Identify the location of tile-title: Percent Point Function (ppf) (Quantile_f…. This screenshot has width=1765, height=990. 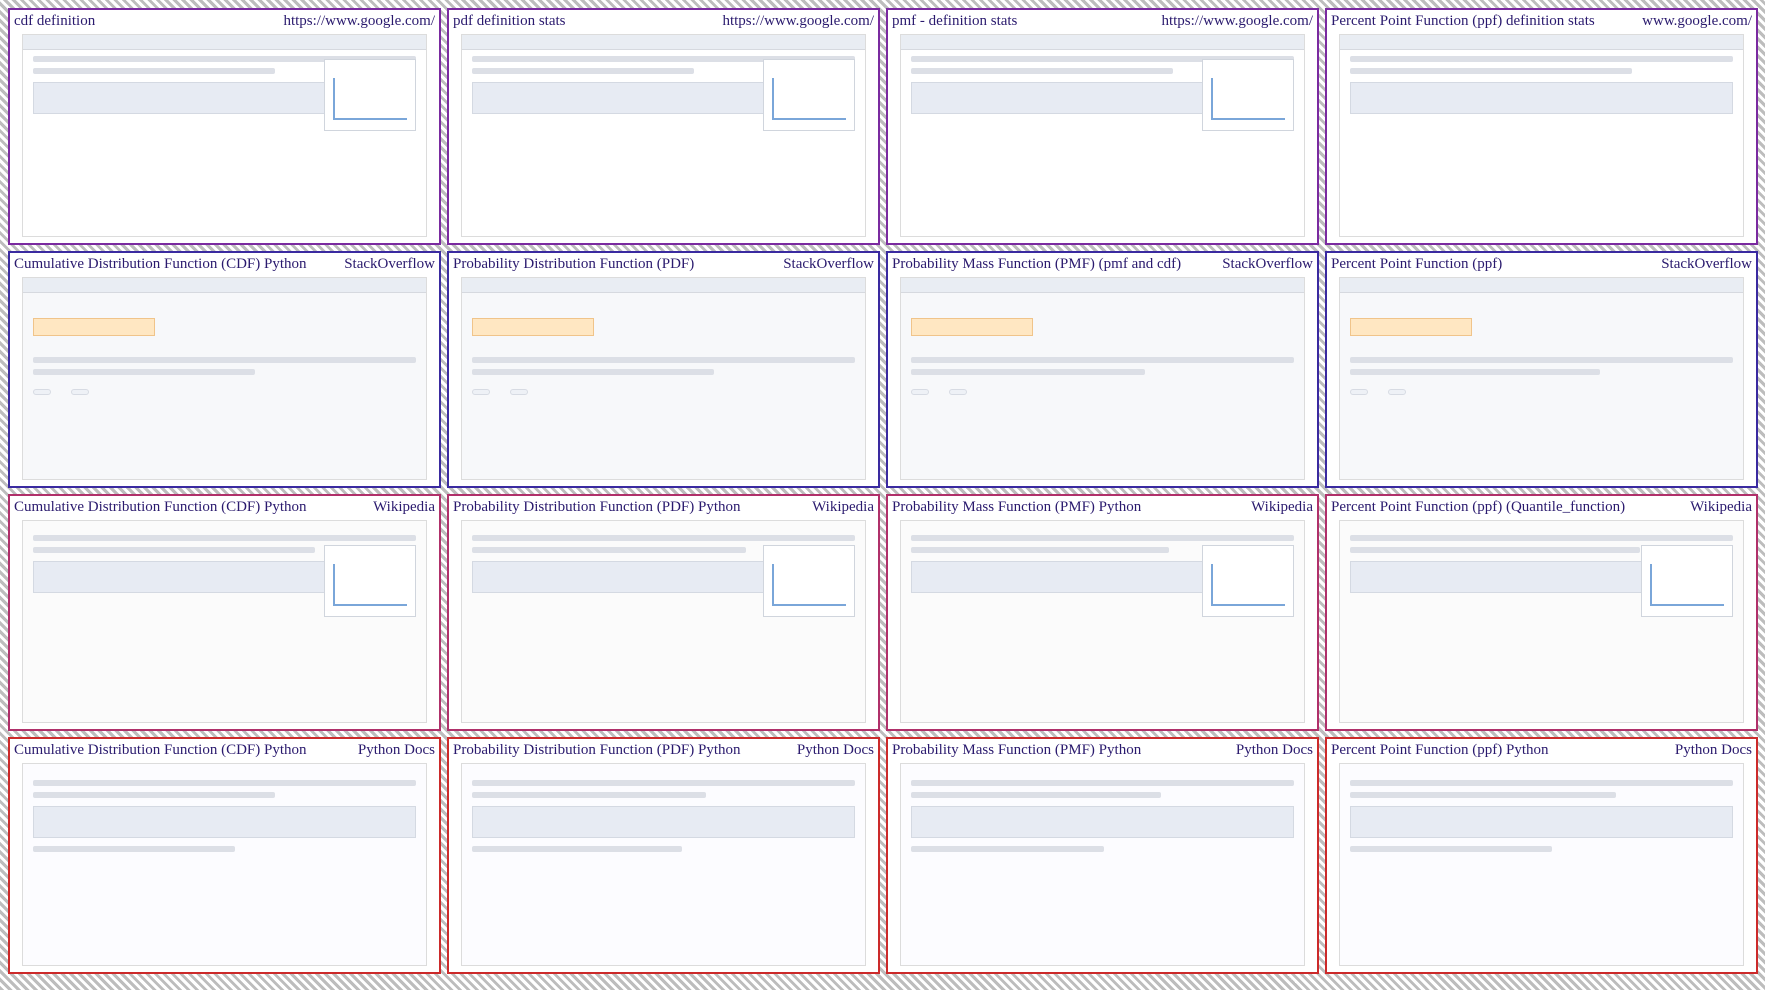
(1478, 506).